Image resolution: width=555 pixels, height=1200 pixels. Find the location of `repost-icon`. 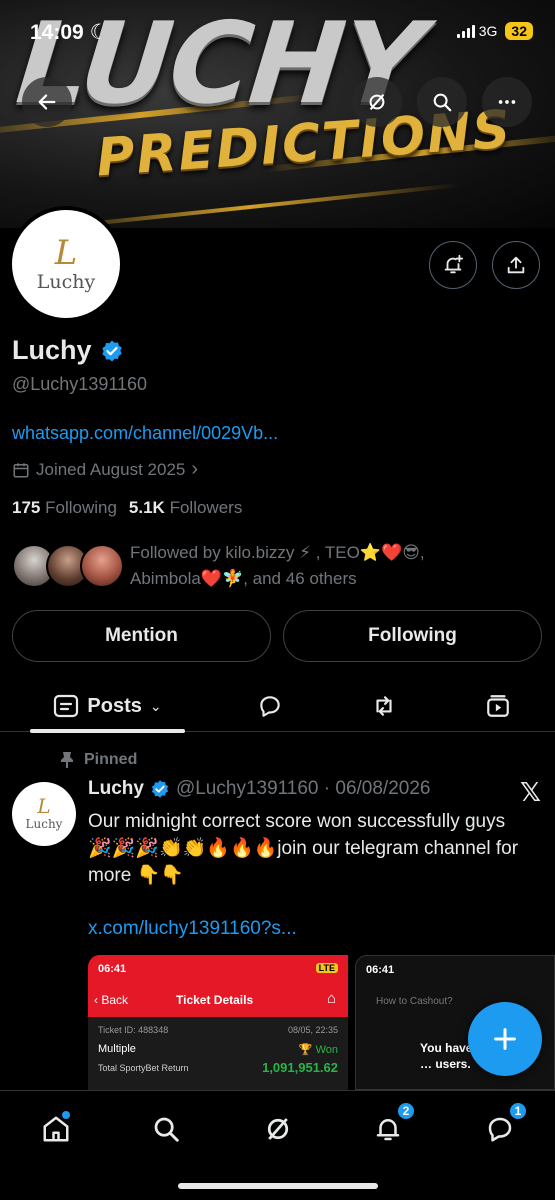

repost-icon is located at coordinates (384, 706).